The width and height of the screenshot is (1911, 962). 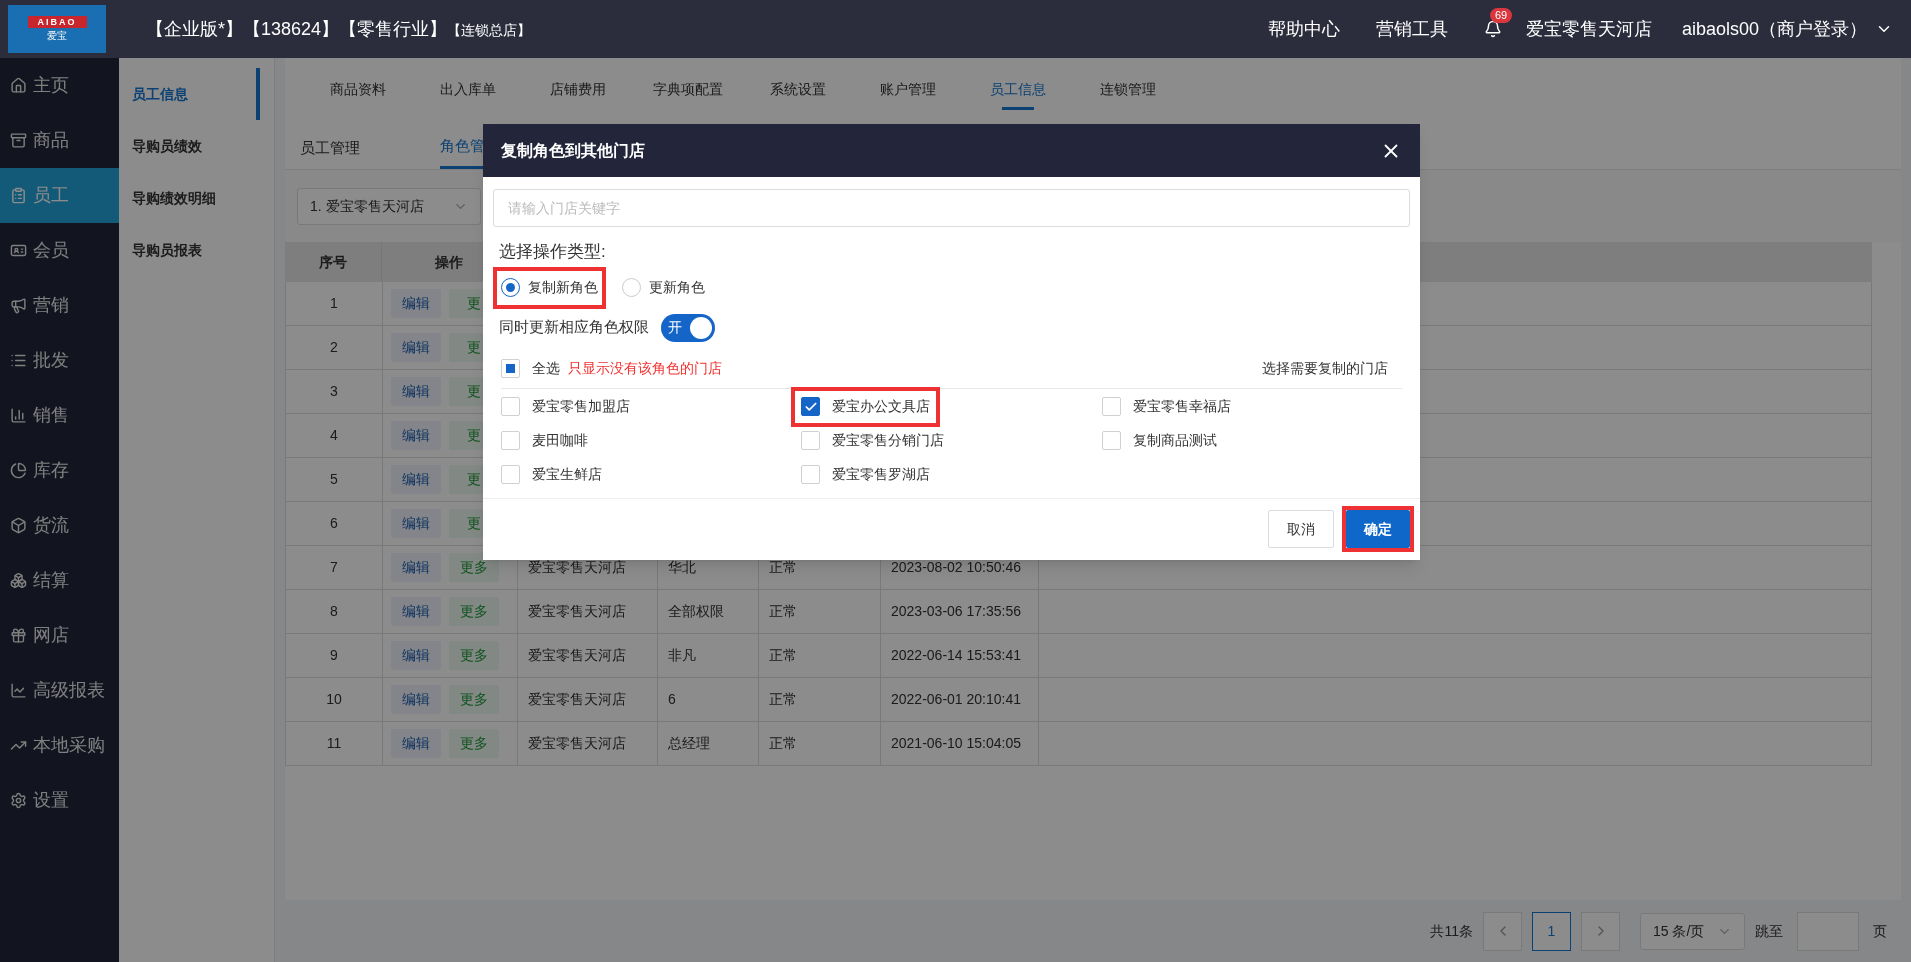 What do you see at coordinates (1301, 529) in the screenshot?
I see `cancel-button: 取消` at bounding box center [1301, 529].